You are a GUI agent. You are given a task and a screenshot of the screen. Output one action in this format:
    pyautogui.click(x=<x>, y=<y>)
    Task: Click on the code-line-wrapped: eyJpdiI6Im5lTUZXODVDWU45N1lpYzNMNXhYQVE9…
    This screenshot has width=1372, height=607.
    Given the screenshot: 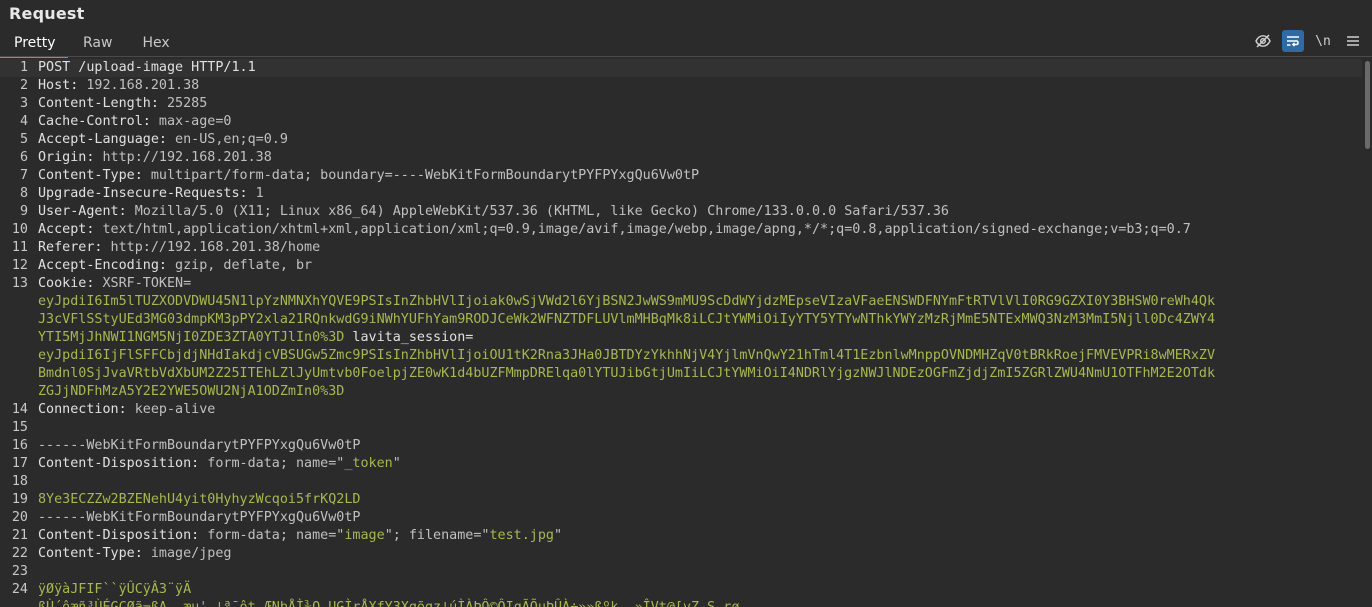 What is the action you would take?
    pyautogui.click(x=681, y=302)
    